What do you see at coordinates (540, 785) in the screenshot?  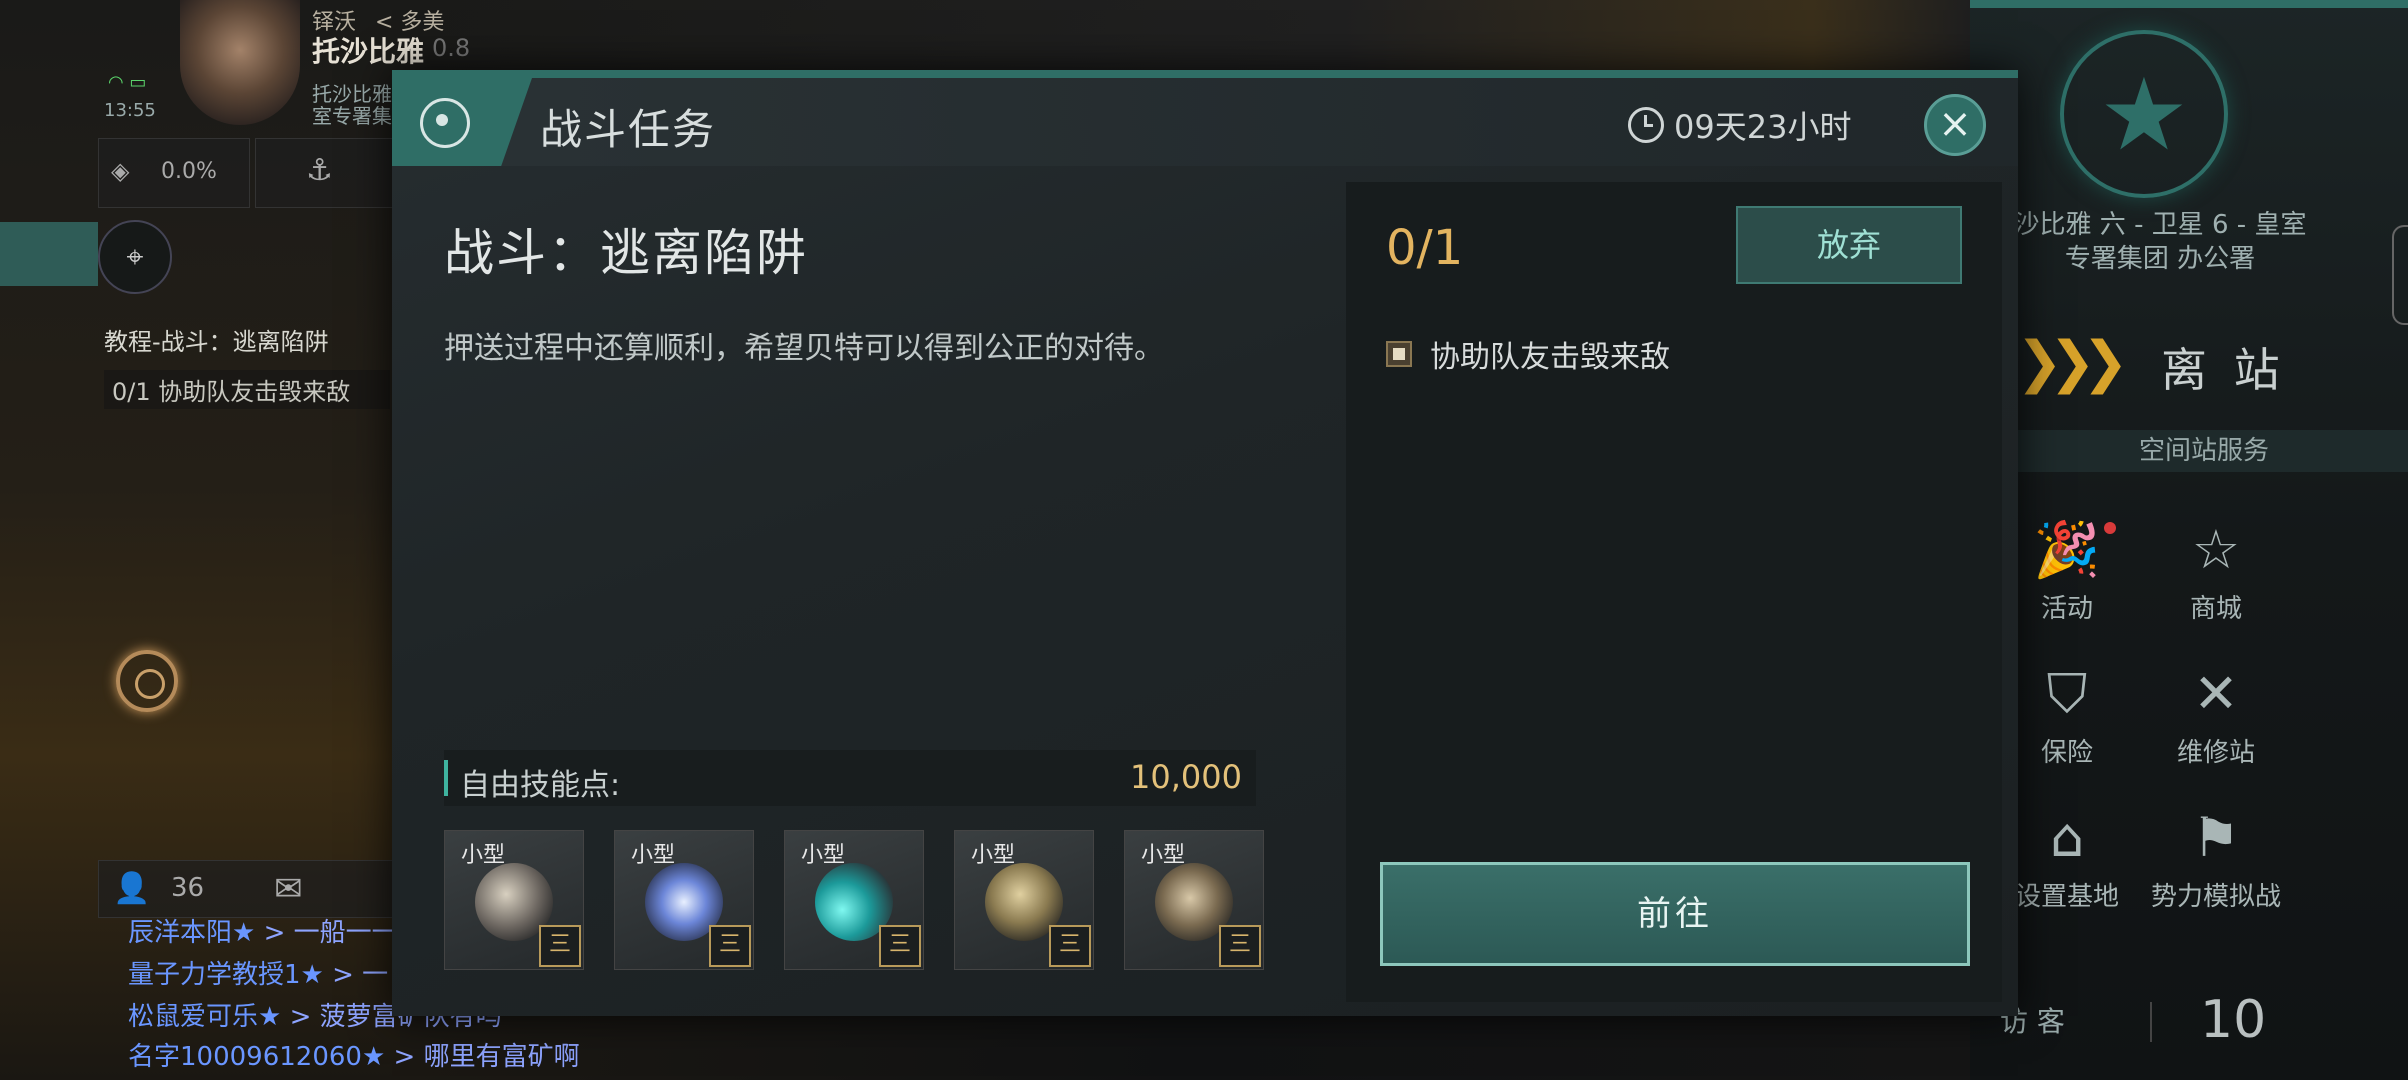 I see `reward-label: 自由技能点:` at bounding box center [540, 785].